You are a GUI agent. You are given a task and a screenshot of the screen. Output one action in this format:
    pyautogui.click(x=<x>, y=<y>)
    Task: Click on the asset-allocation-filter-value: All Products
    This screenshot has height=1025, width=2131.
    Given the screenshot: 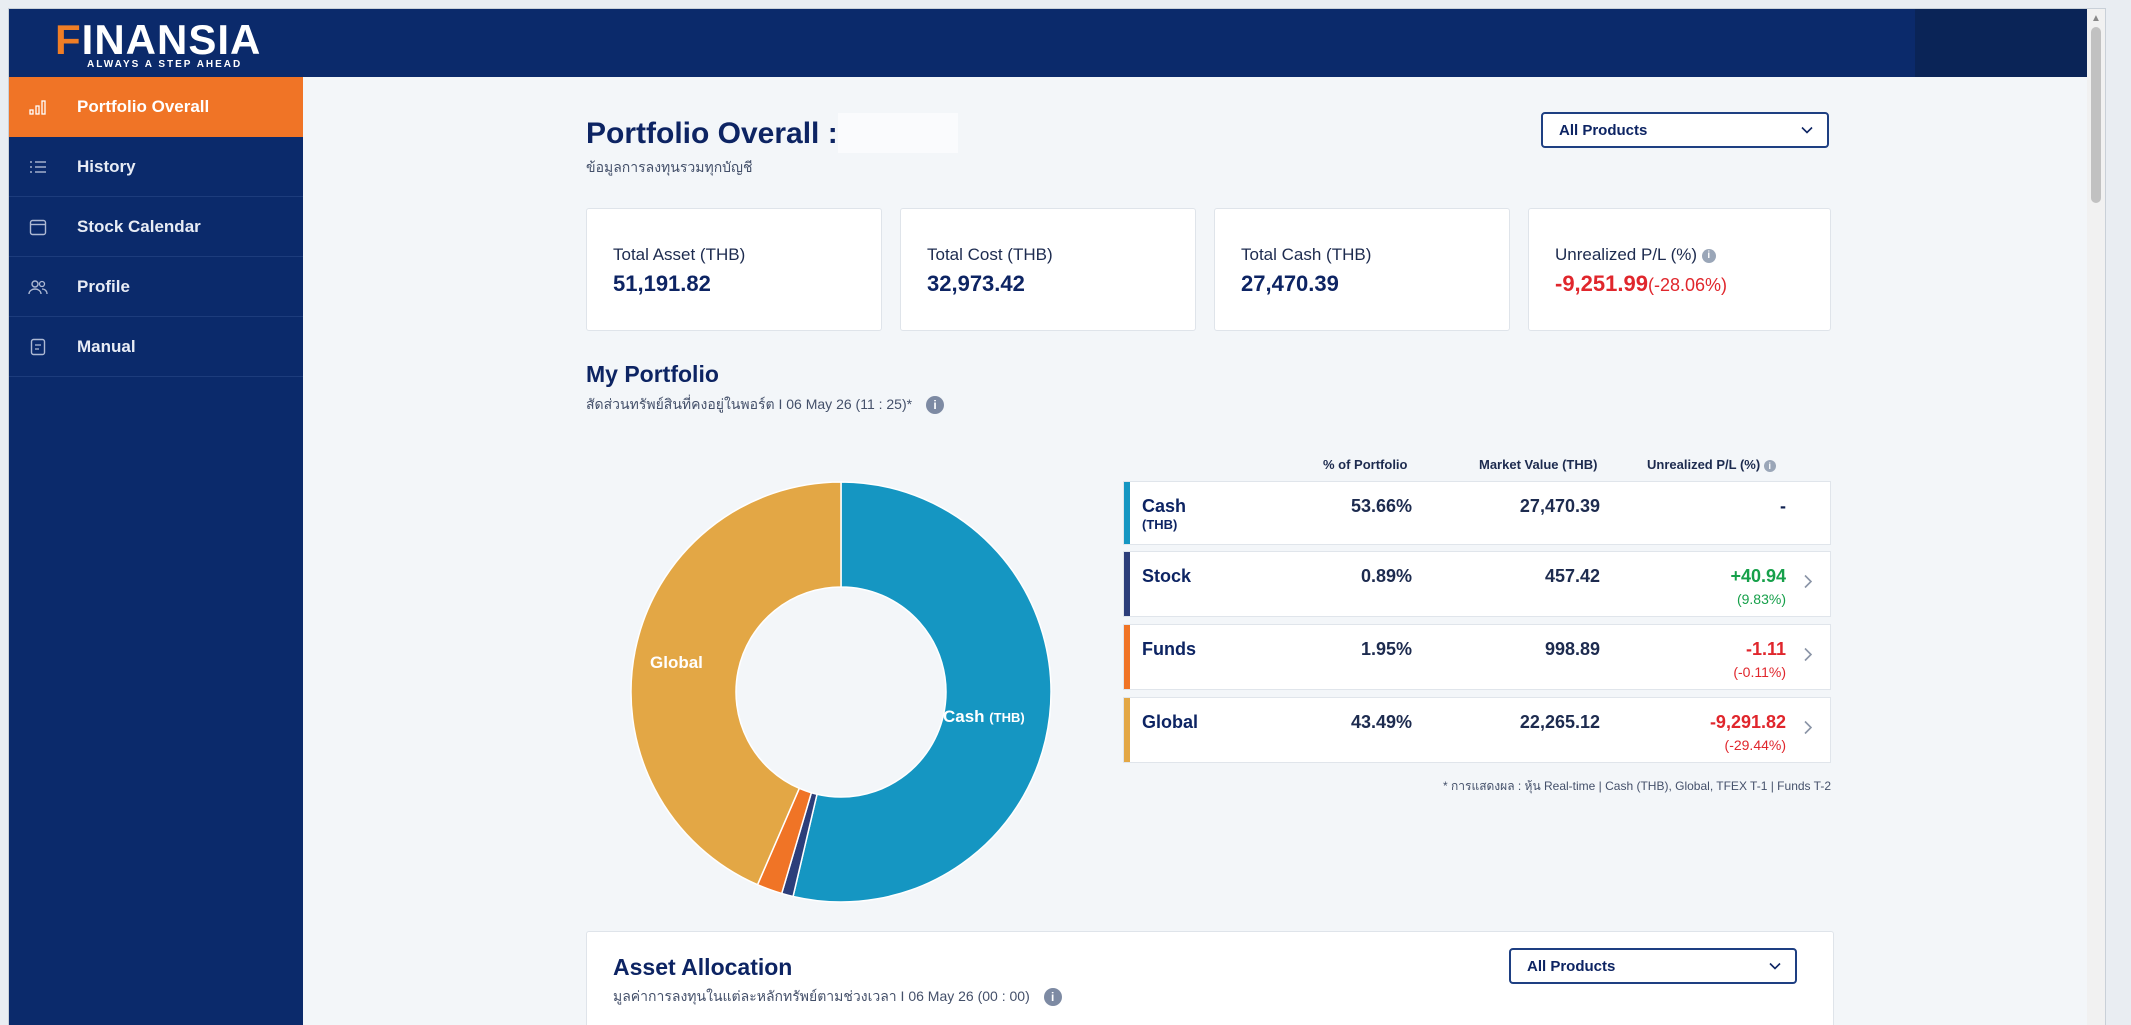 What is the action you would take?
    pyautogui.click(x=1571, y=966)
    